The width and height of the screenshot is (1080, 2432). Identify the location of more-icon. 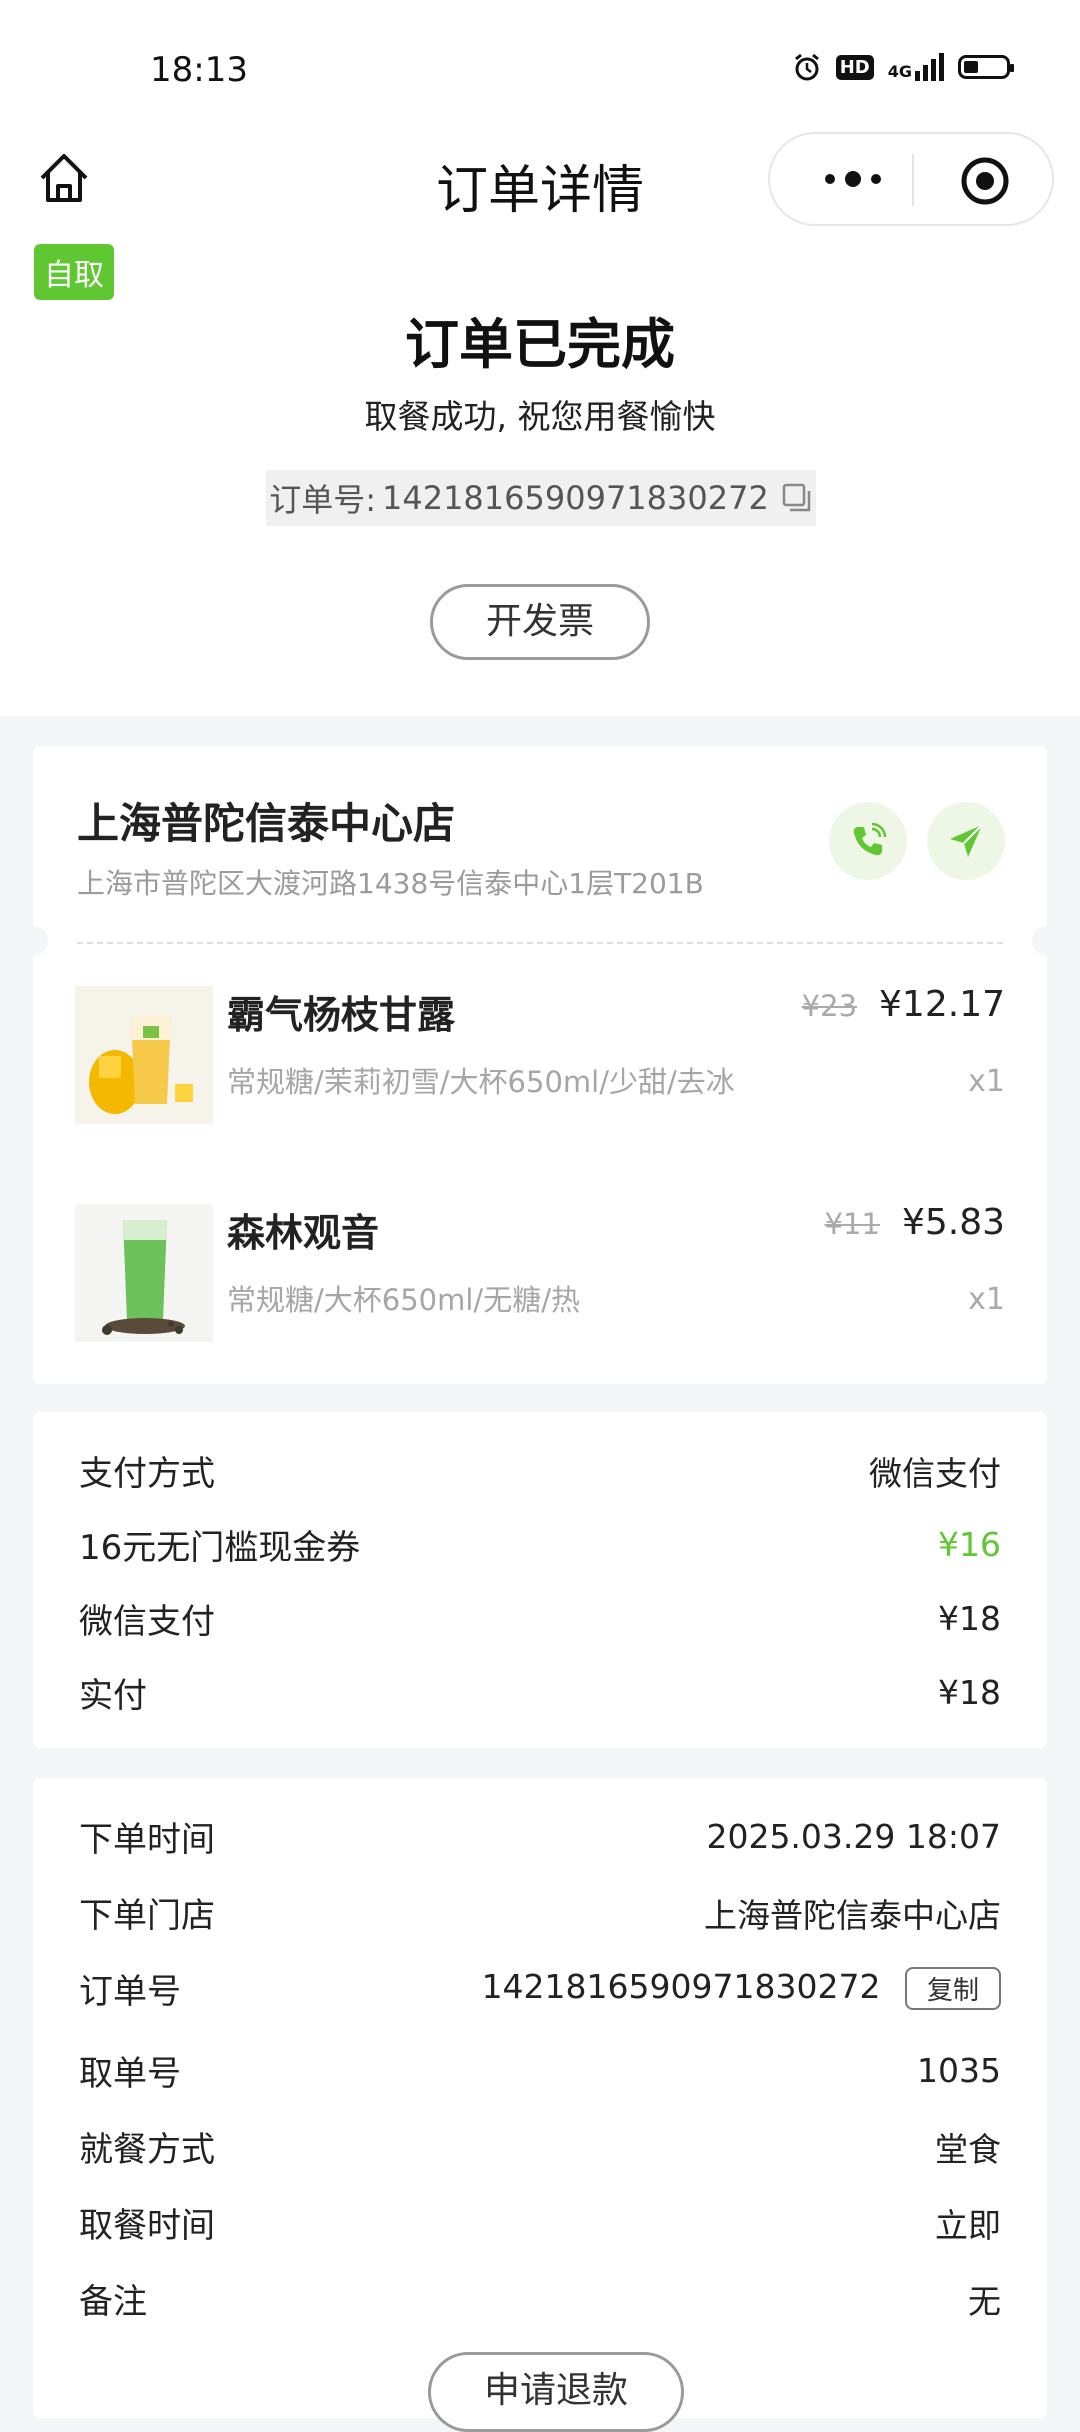
(853, 179).